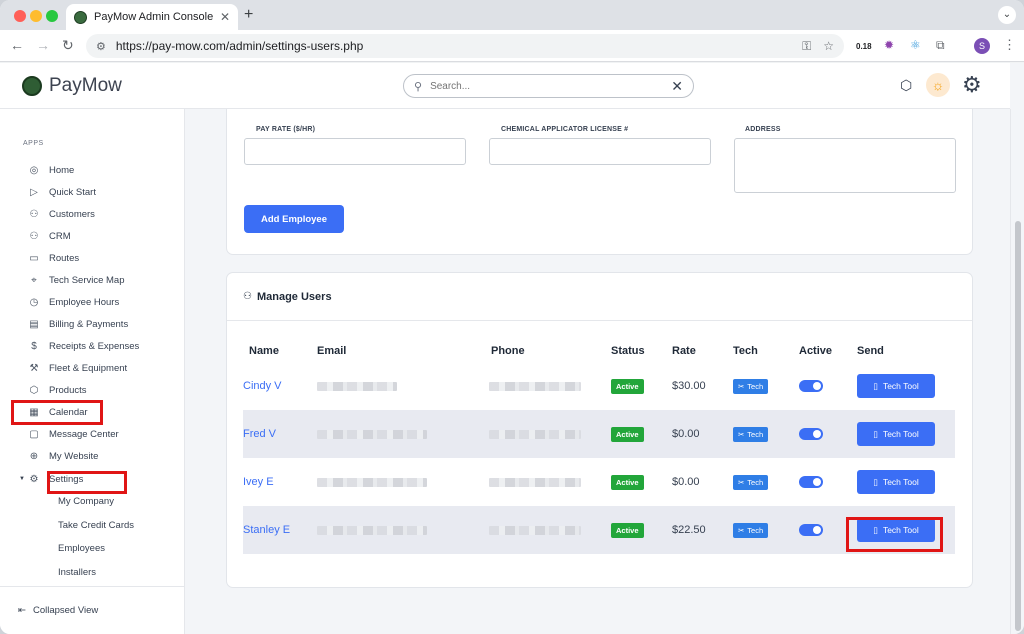 This screenshot has height=634, width=1024. What do you see at coordinates (247, 296) in the screenshot?
I see `users-icon: ⚇` at bounding box center [247, 296].